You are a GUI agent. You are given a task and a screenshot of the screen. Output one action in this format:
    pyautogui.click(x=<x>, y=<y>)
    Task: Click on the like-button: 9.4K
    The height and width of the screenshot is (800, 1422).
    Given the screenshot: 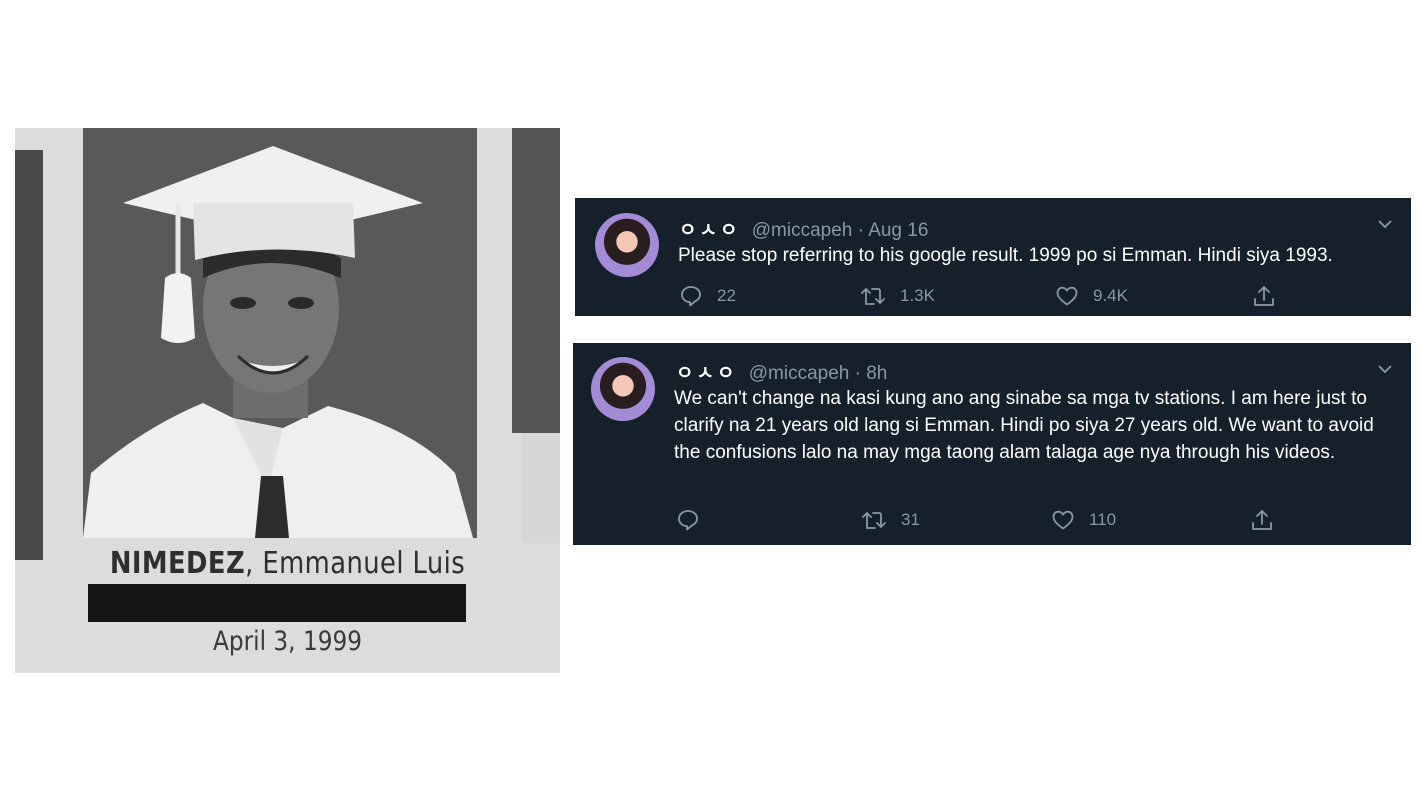 What is the action you would take?
    pyautogui.click(x=1091, y=296)
    